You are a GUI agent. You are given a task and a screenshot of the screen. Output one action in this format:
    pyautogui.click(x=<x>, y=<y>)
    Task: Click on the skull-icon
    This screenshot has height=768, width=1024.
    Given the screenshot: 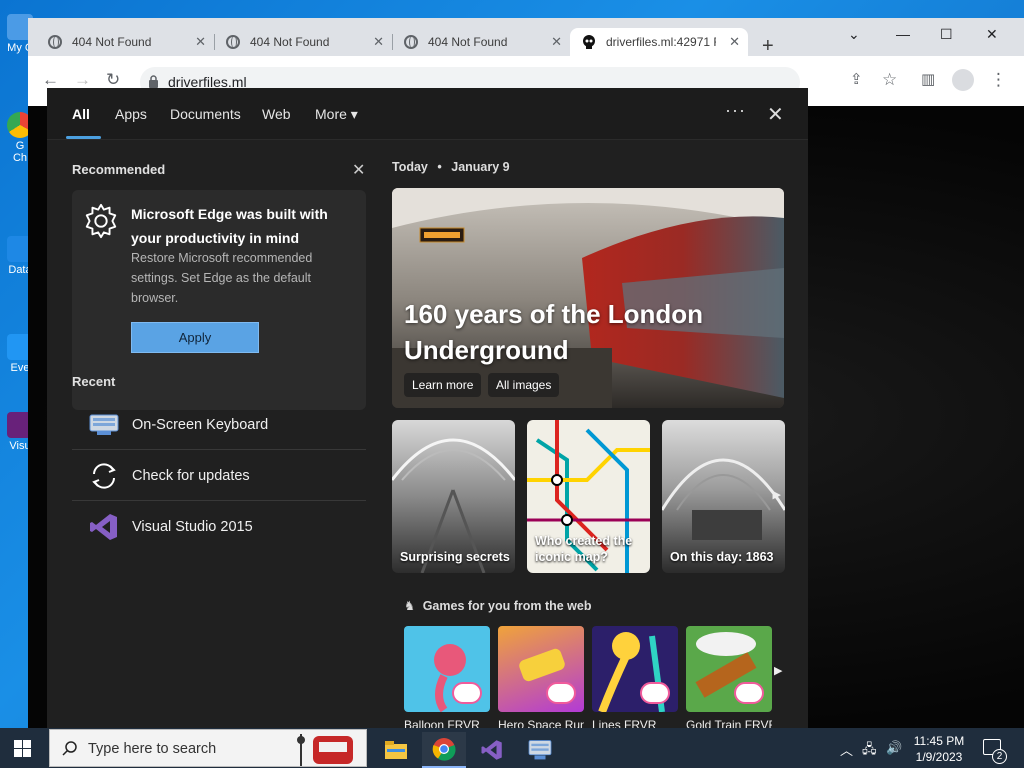 What is the action you would take?
    pyautogui.click(x=589, y=42)
    